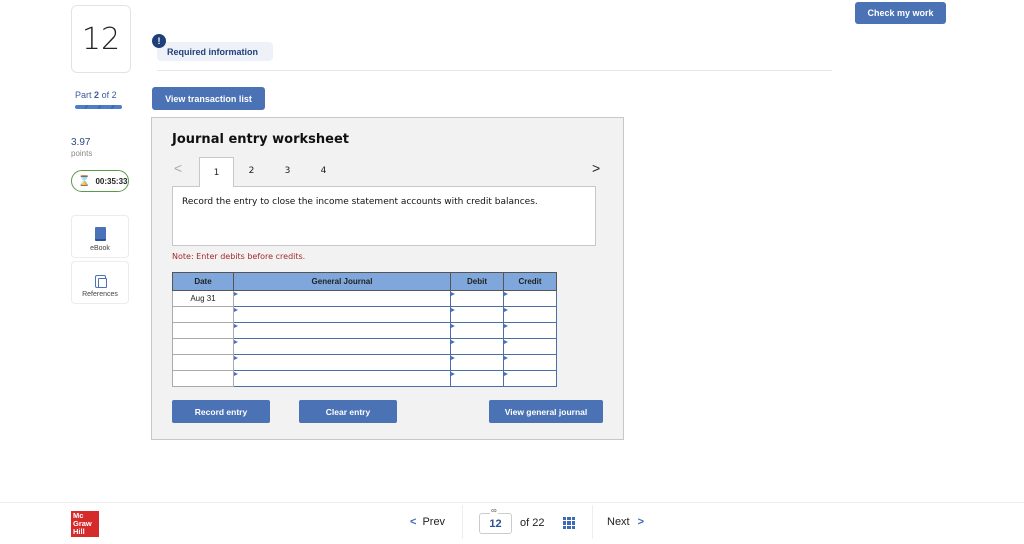 The height and width of the screenshot is (544, 1024). Describe the element at coordinates (512, 502) in the screenshot. I see `footer-divider` at that location.